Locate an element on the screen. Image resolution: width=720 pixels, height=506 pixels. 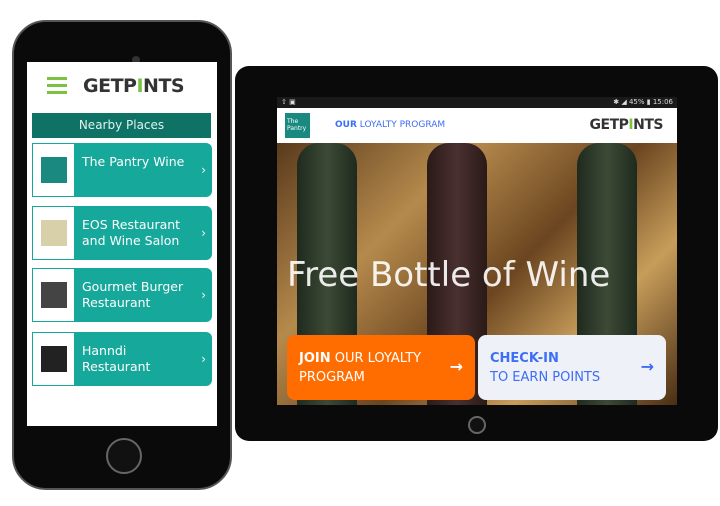
loyalty-program-link: OUR LOYALTY PROGRAM is located at coordinates (390, 125).